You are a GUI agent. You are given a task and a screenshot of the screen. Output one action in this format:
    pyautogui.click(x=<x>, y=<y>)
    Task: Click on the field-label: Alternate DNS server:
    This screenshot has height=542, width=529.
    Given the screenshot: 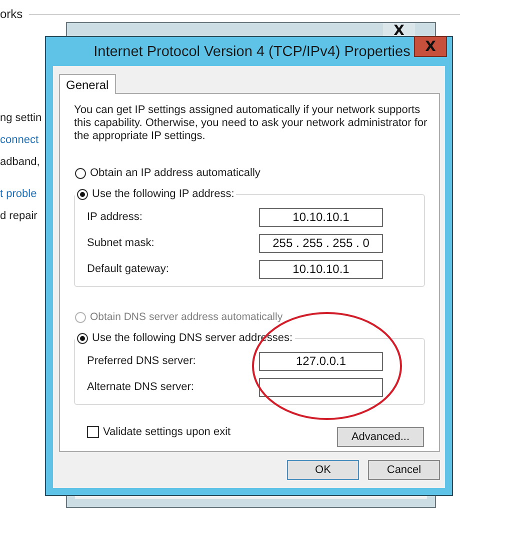 What is the action you would take?
    pyautogui.click(x=141, y=387)
    